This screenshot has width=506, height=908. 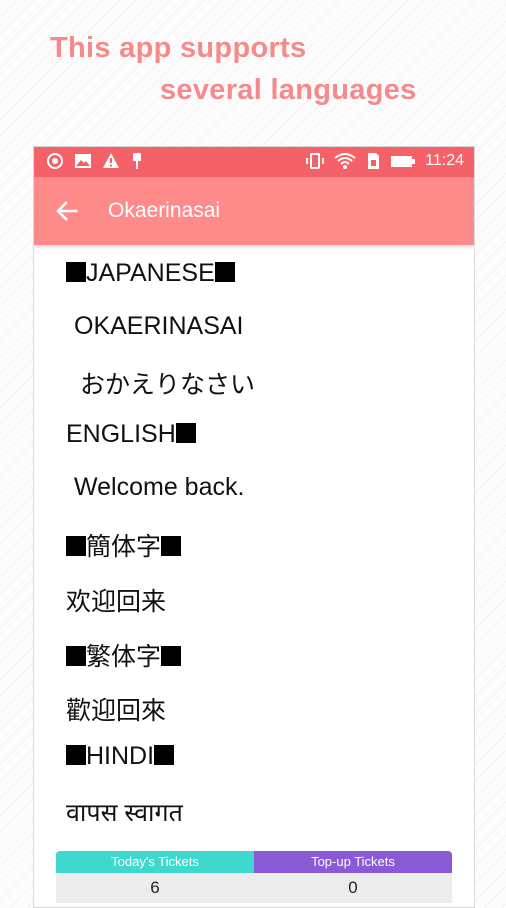 What do you see at coordinates (159, 326) in the screenshot?
I see `japanese-romaji: OKAERINASAI` at bounding box center [159, 326].